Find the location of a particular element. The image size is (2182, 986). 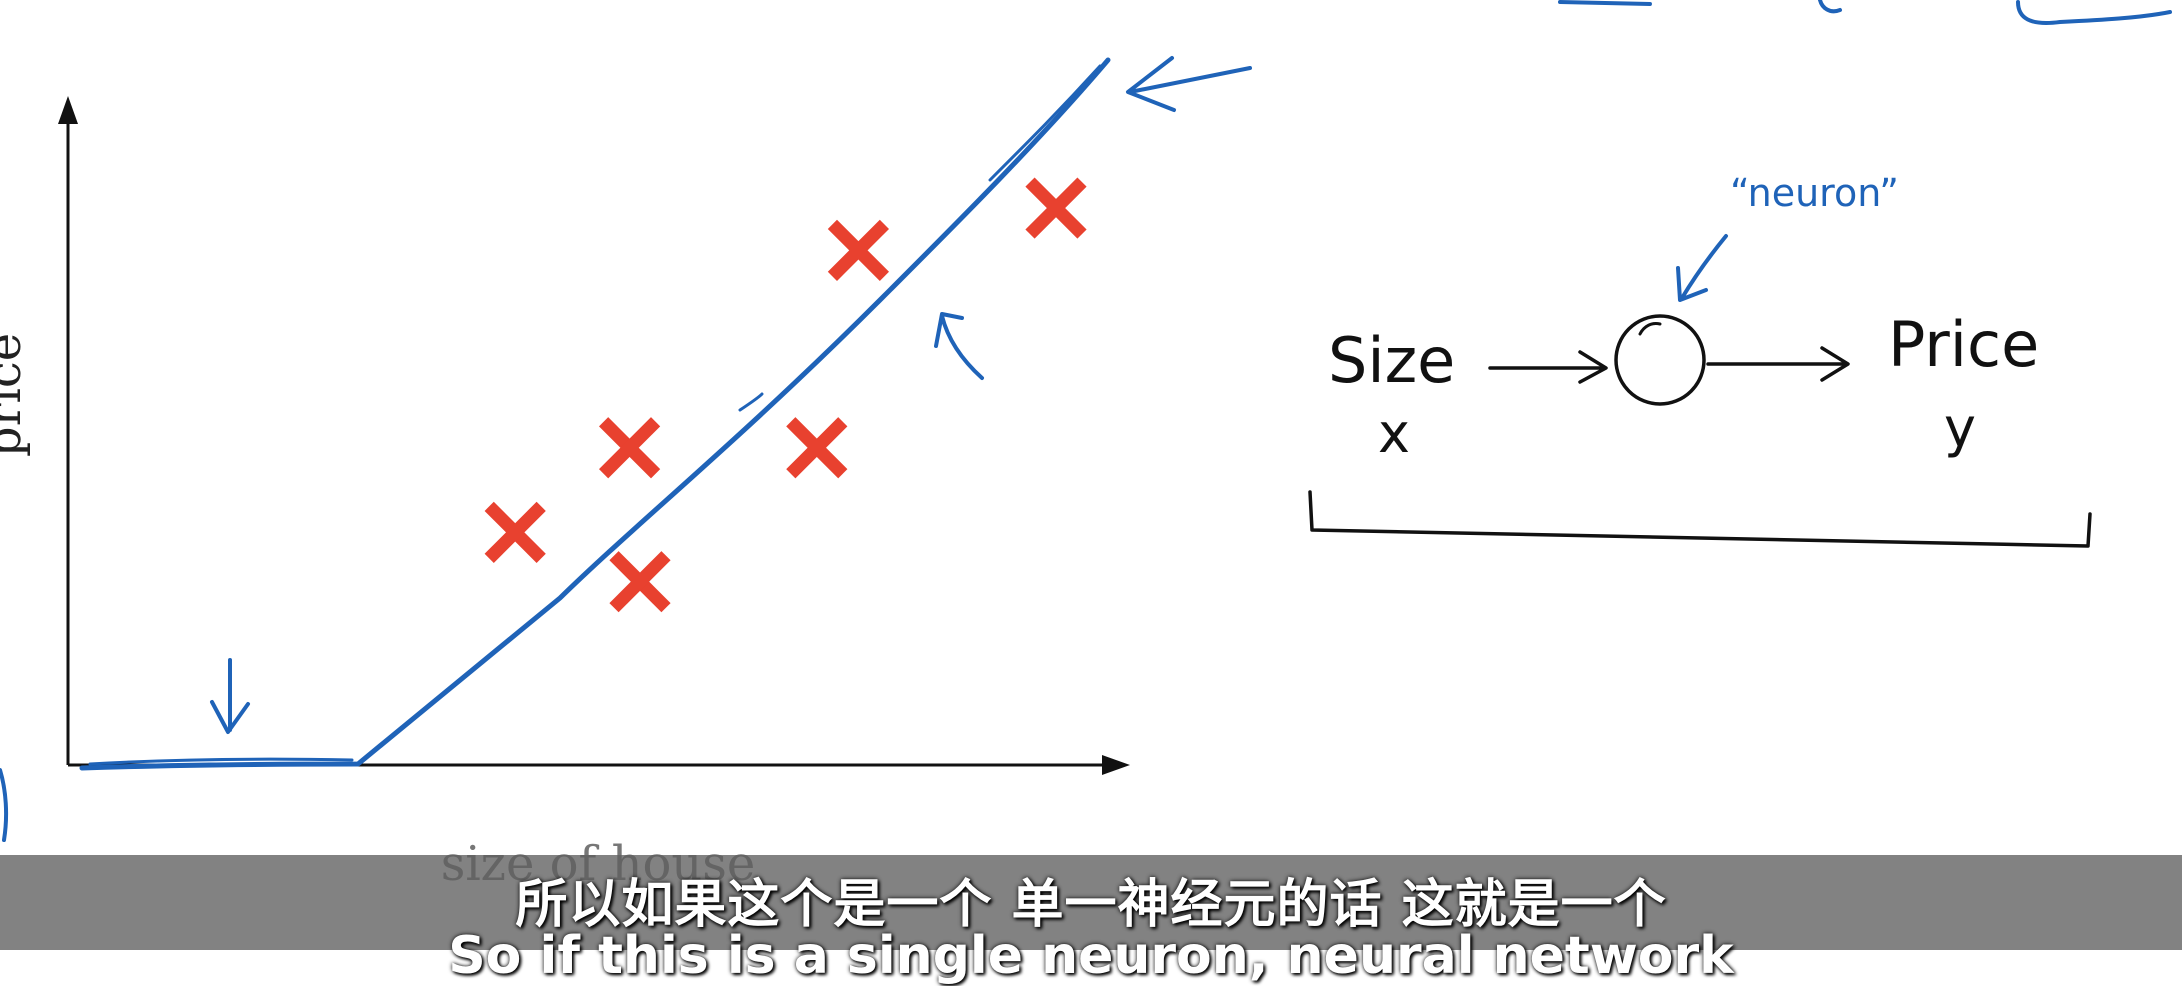

network-bracket is located at coordinates (1700, 519).